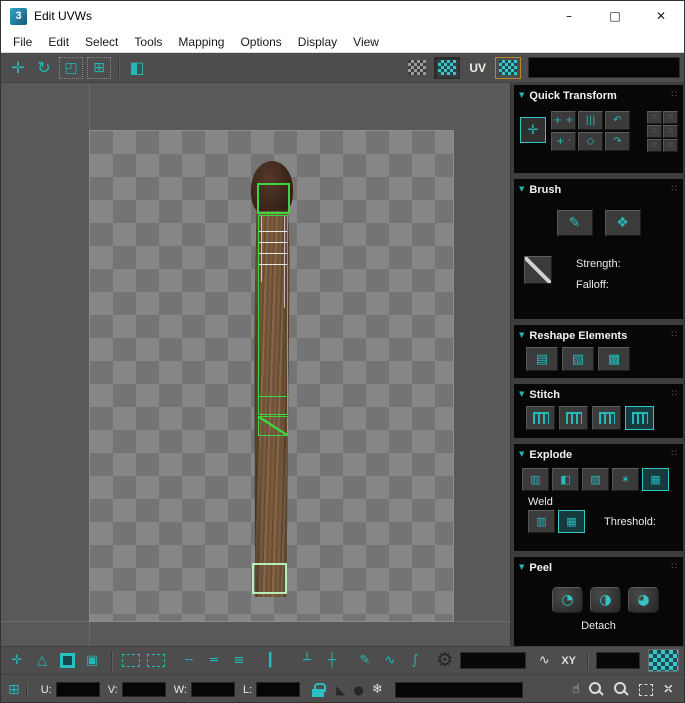  What do you see at coordinates (444, 660) in the screenshot?
I see `soft-selection-gear-icon: ⚙` at bounding box center [444, 660].